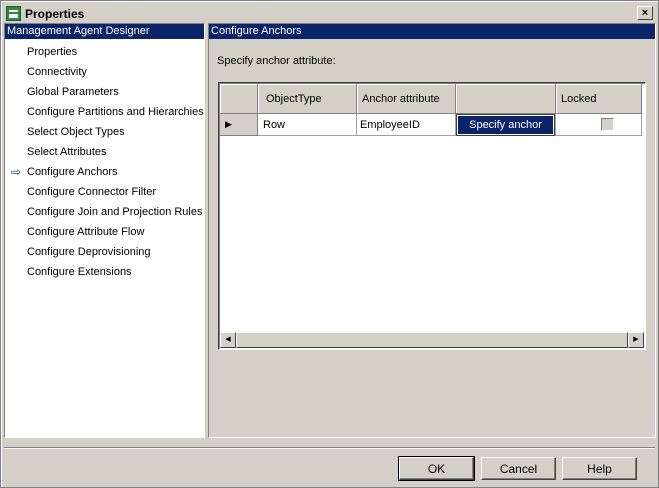 This screenshot has width=659, height=488. I want to click on sidebar-item-label: Select Attributes, so click(67, 152).